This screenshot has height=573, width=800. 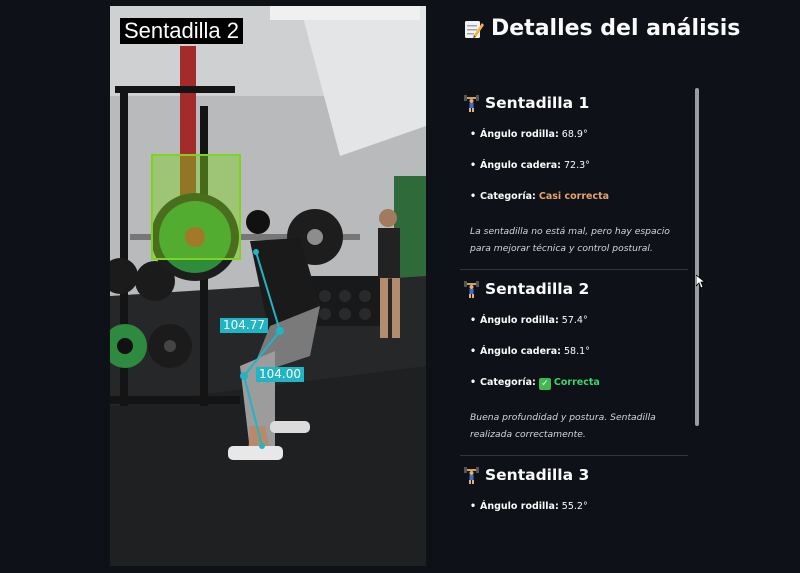 I want to click on rep-2-knee-label: Ángulo rodilla:, so click(x=519, y=320).